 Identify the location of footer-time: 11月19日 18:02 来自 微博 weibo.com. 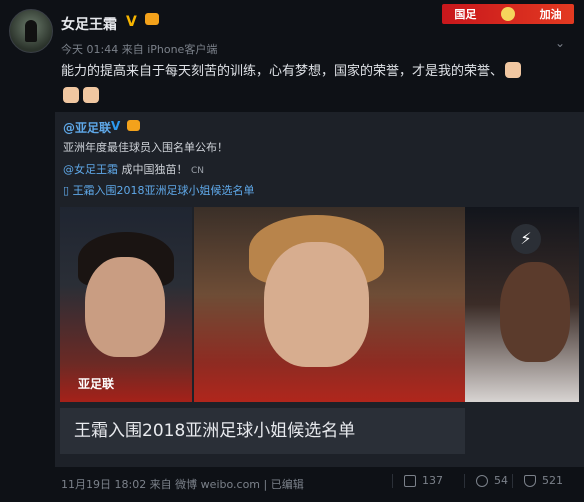
(161, 484).